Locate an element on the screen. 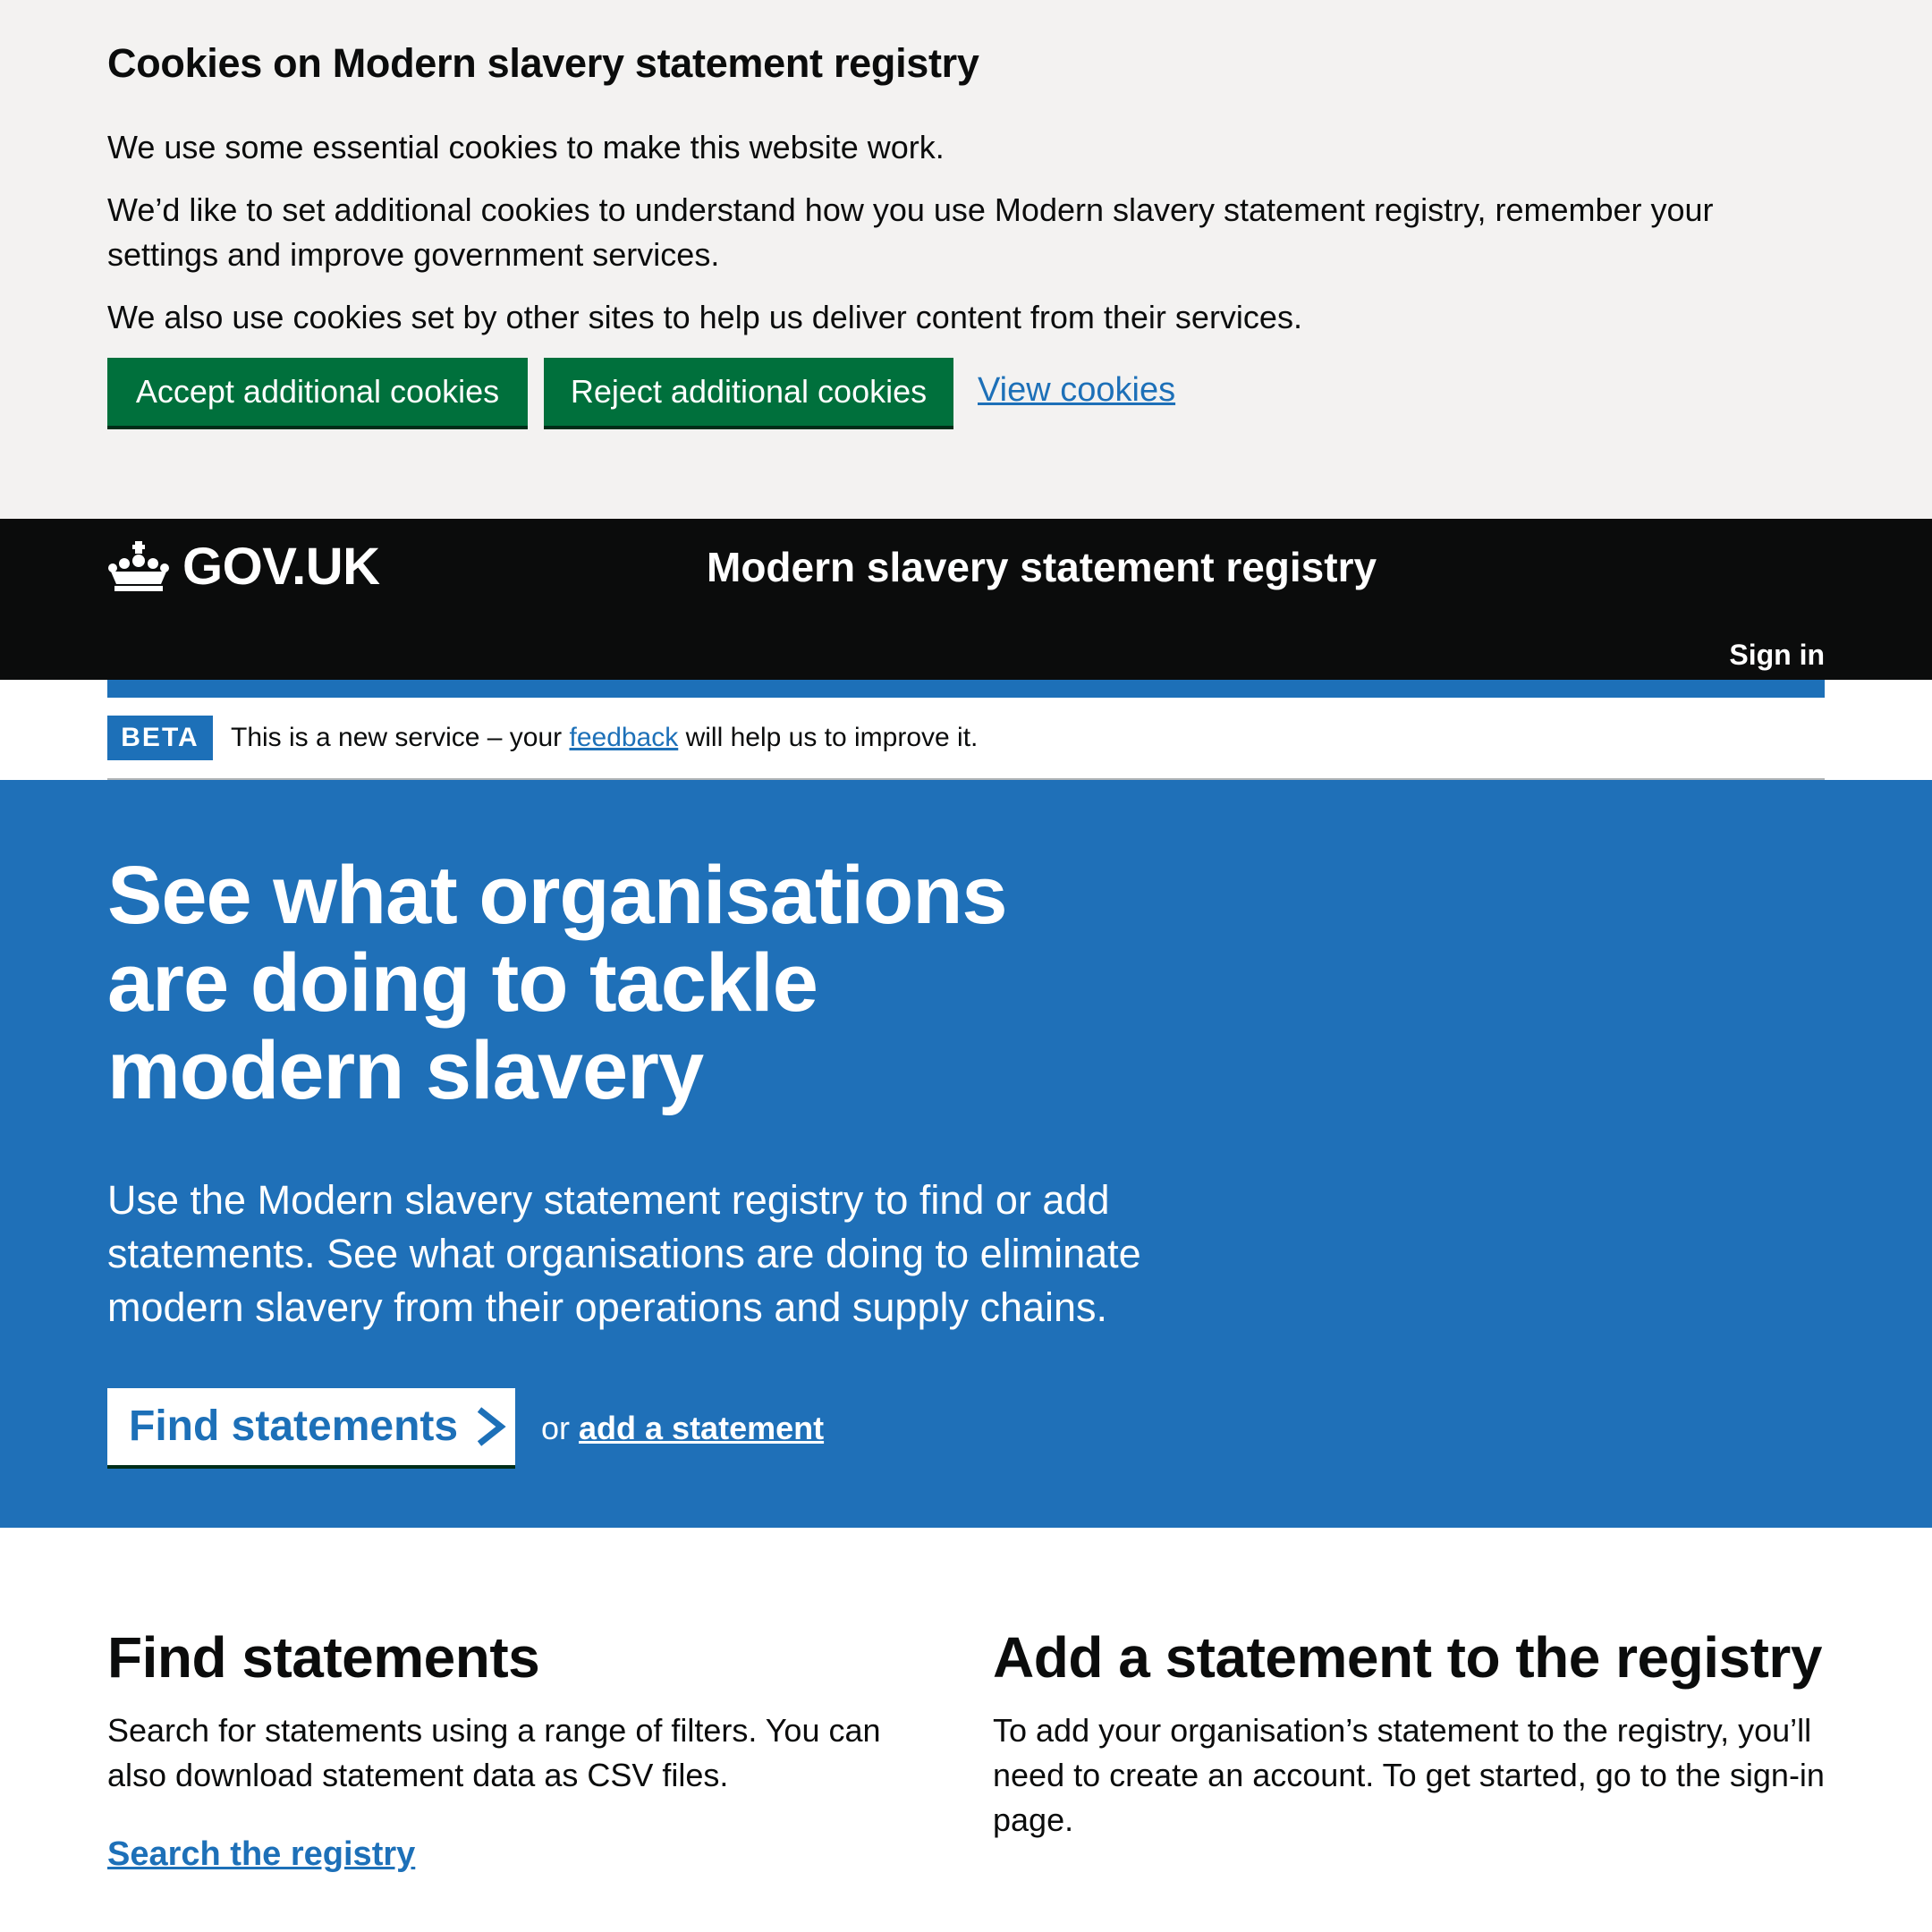 This screenshot has width=1932, height=1932. find-statements-button-label: Find statements is located at coordinates (294, 1426).